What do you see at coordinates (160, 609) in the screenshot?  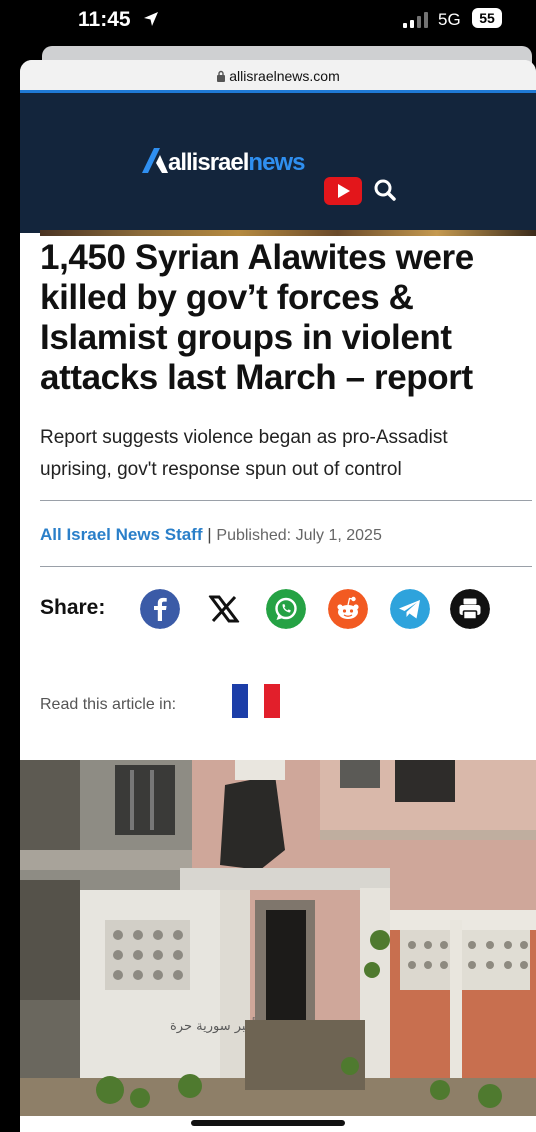 I see `facebook-icon` at bounding box center [160, 609].